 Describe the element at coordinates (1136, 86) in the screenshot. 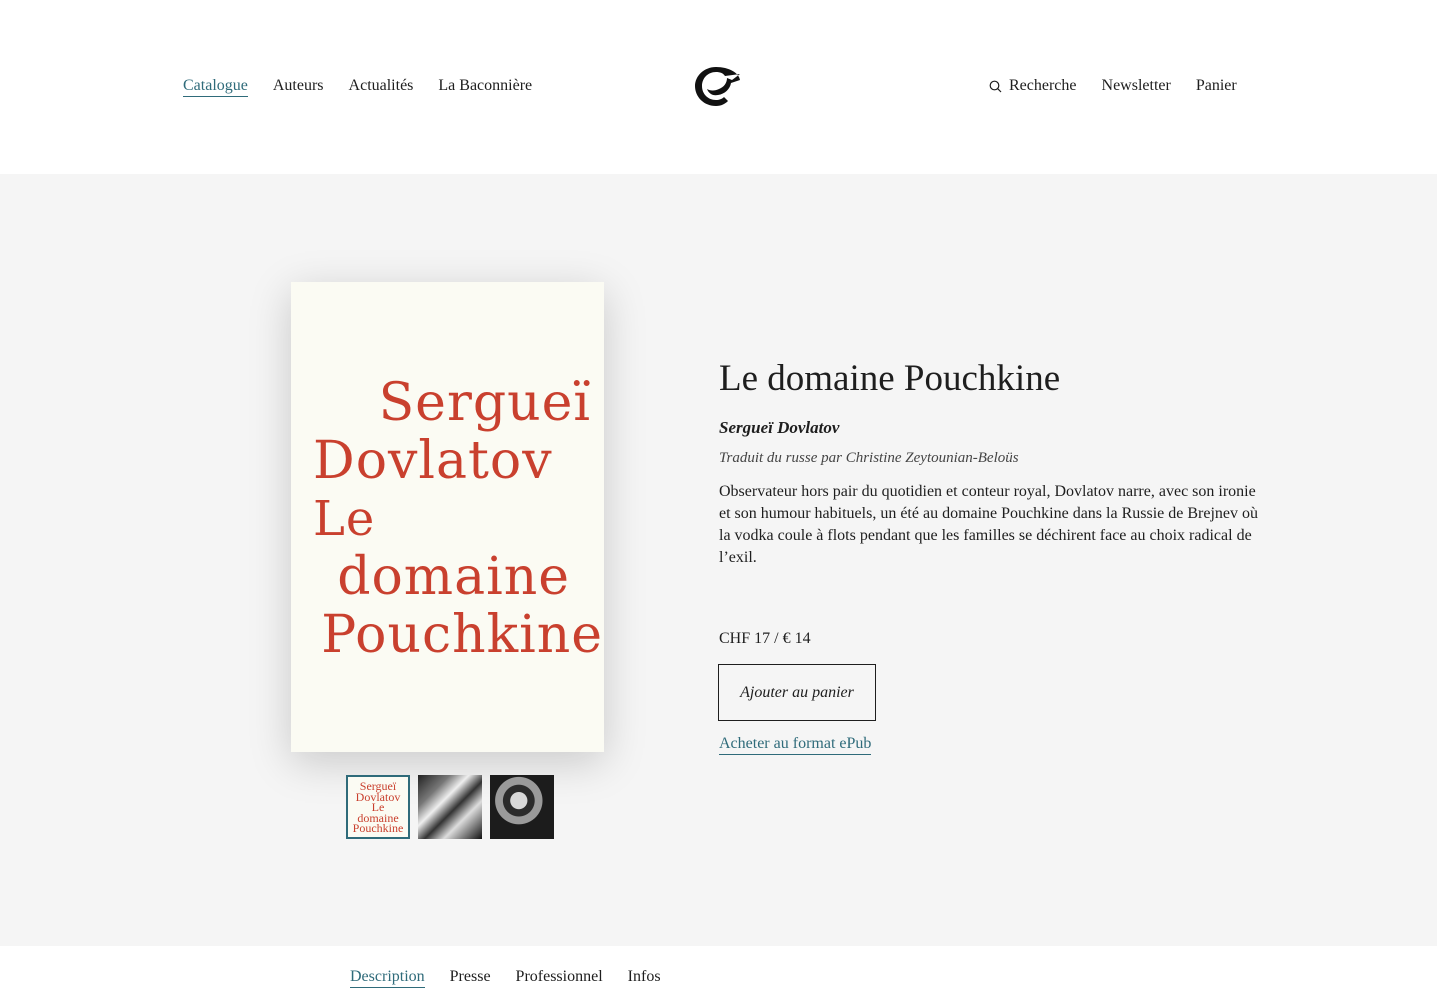

I see `nav-newsletter: Newsletter` at that location.